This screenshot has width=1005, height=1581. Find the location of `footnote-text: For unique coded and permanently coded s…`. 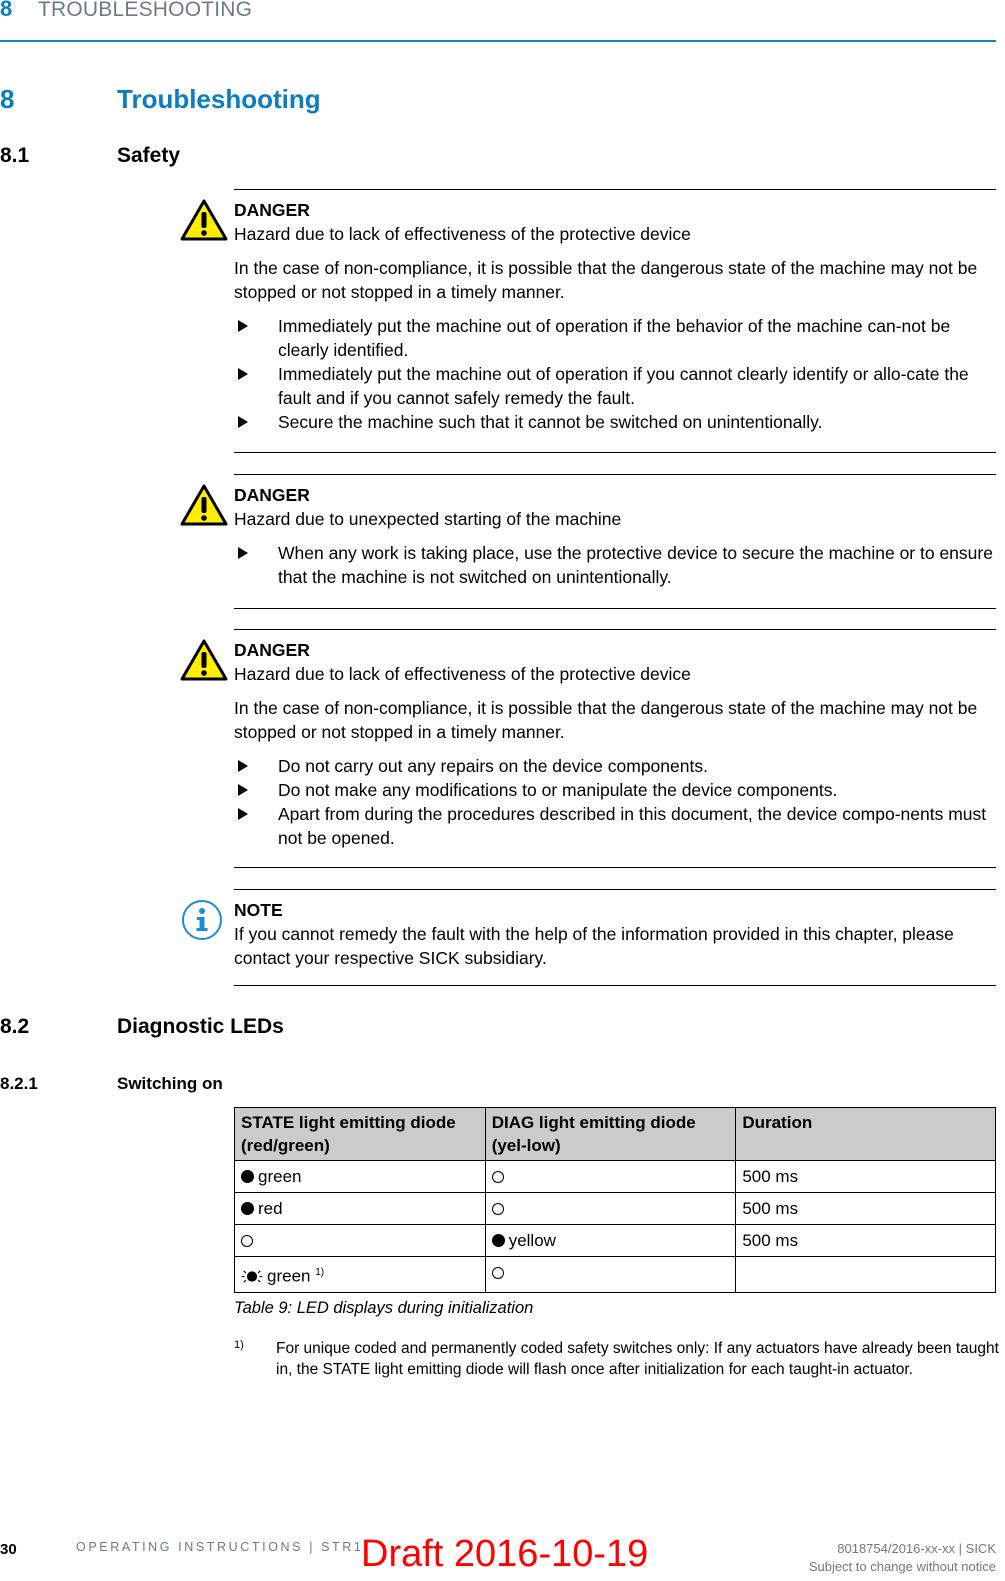

footnote-text: For unique coded and permanently coded s… is located at coordinates (637, 1359).